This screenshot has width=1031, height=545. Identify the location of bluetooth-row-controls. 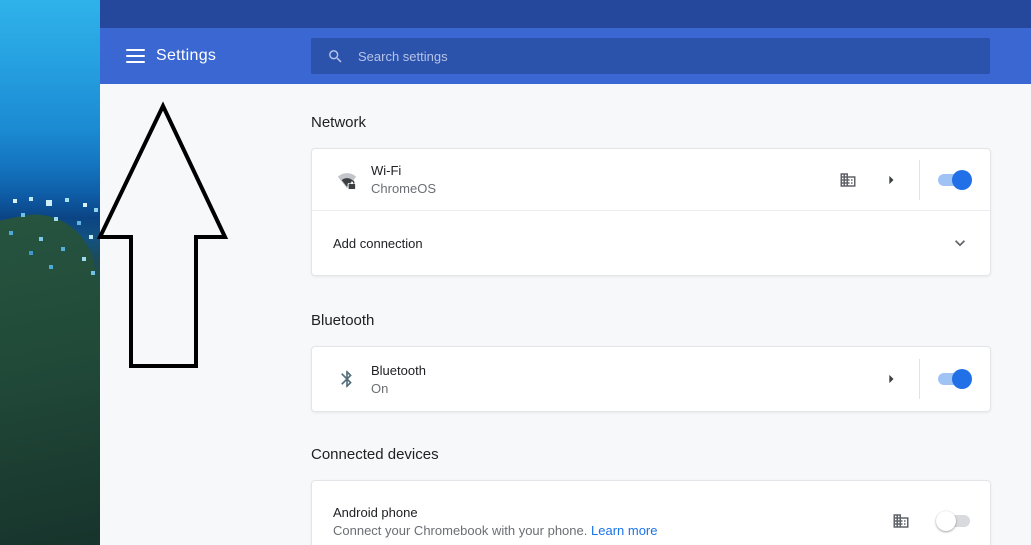
(926, 379).